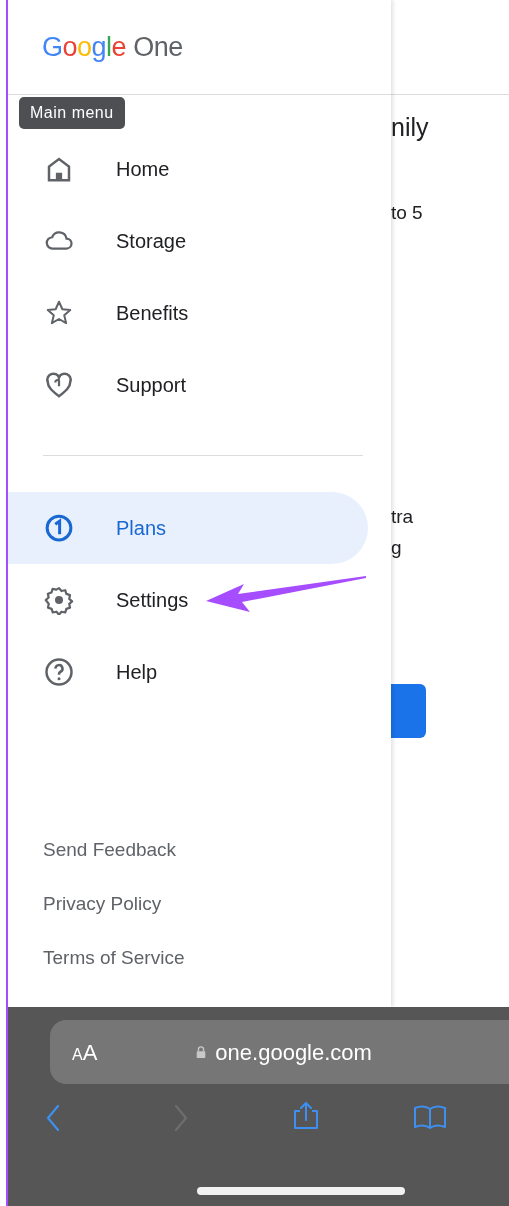  Describe the element at coordinates (85, 1052) in the screenshot. I see `text-size-button: AA` at that location.